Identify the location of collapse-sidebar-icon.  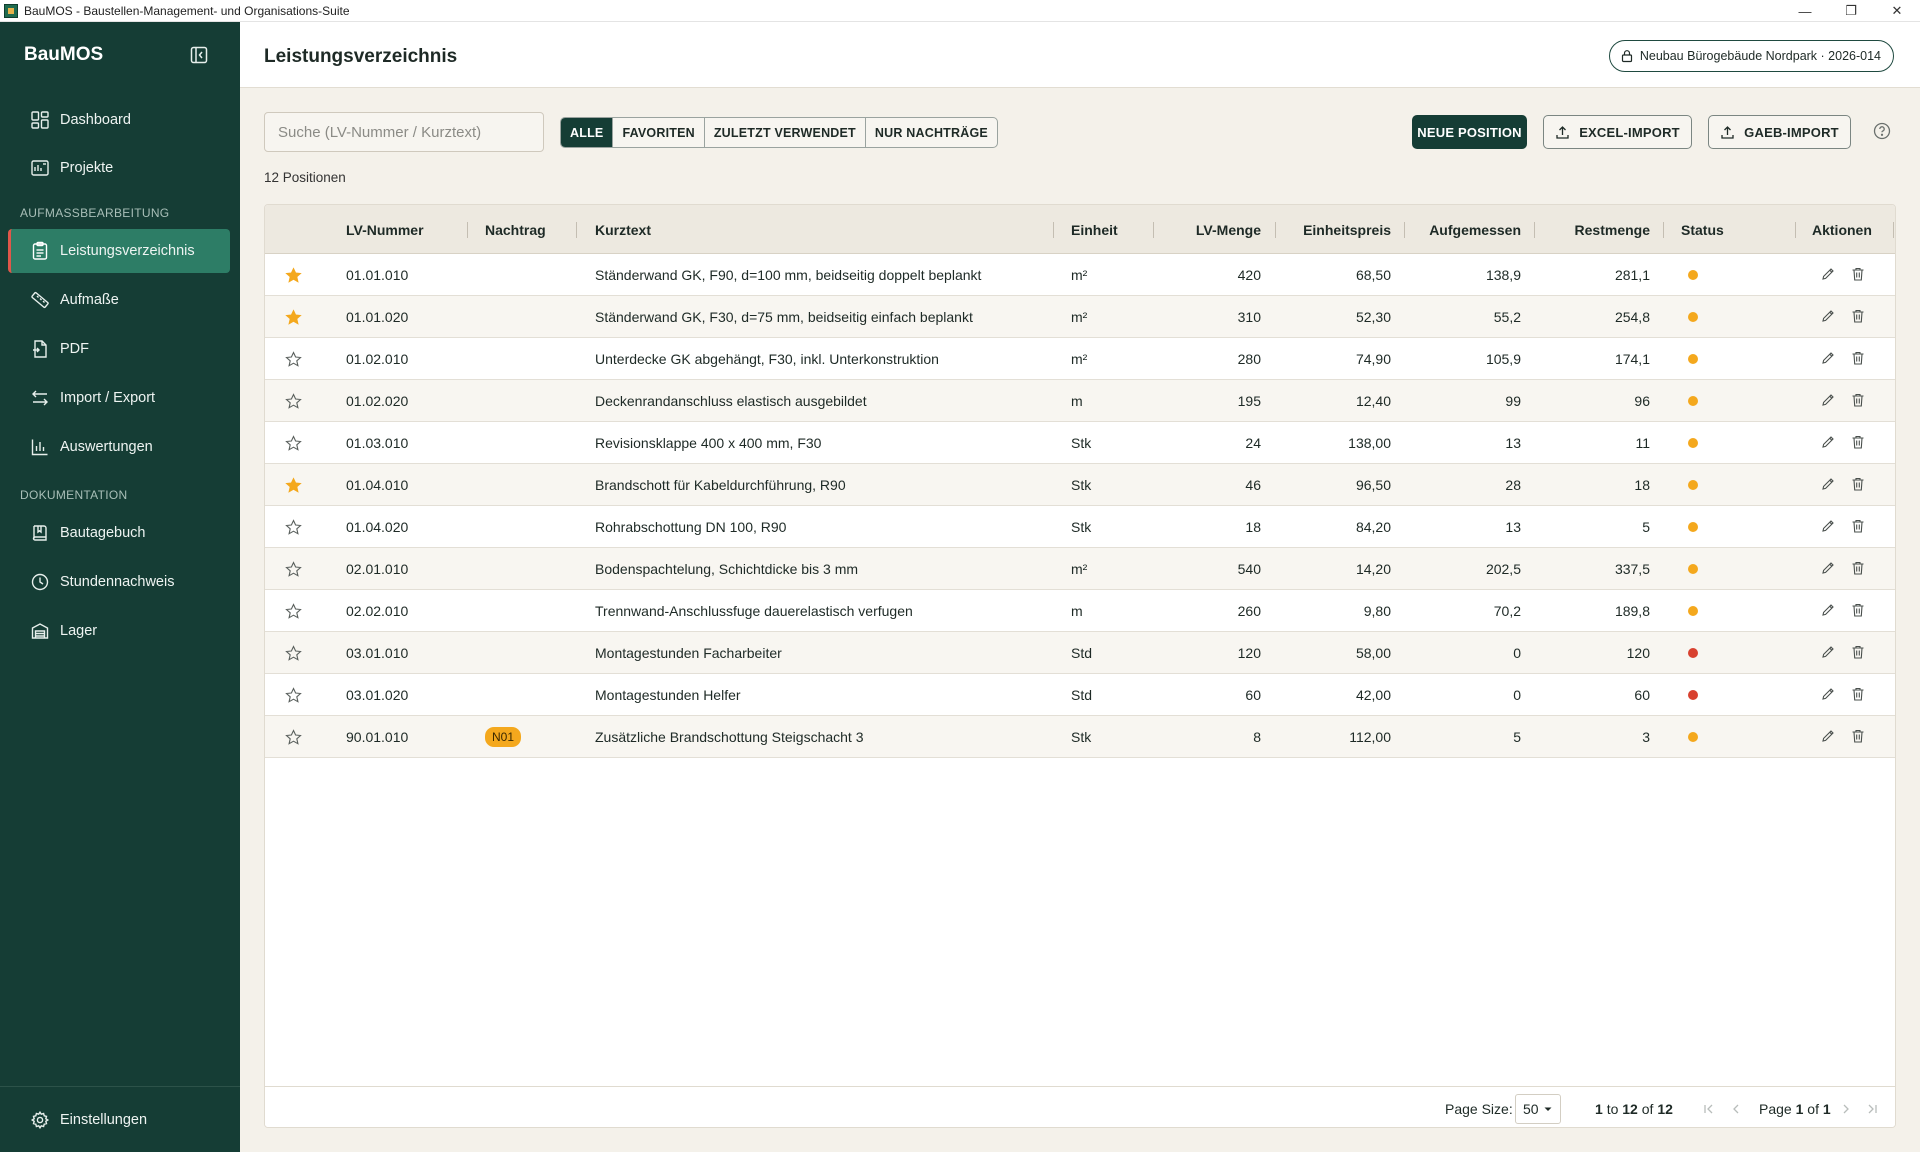
(199, 55).